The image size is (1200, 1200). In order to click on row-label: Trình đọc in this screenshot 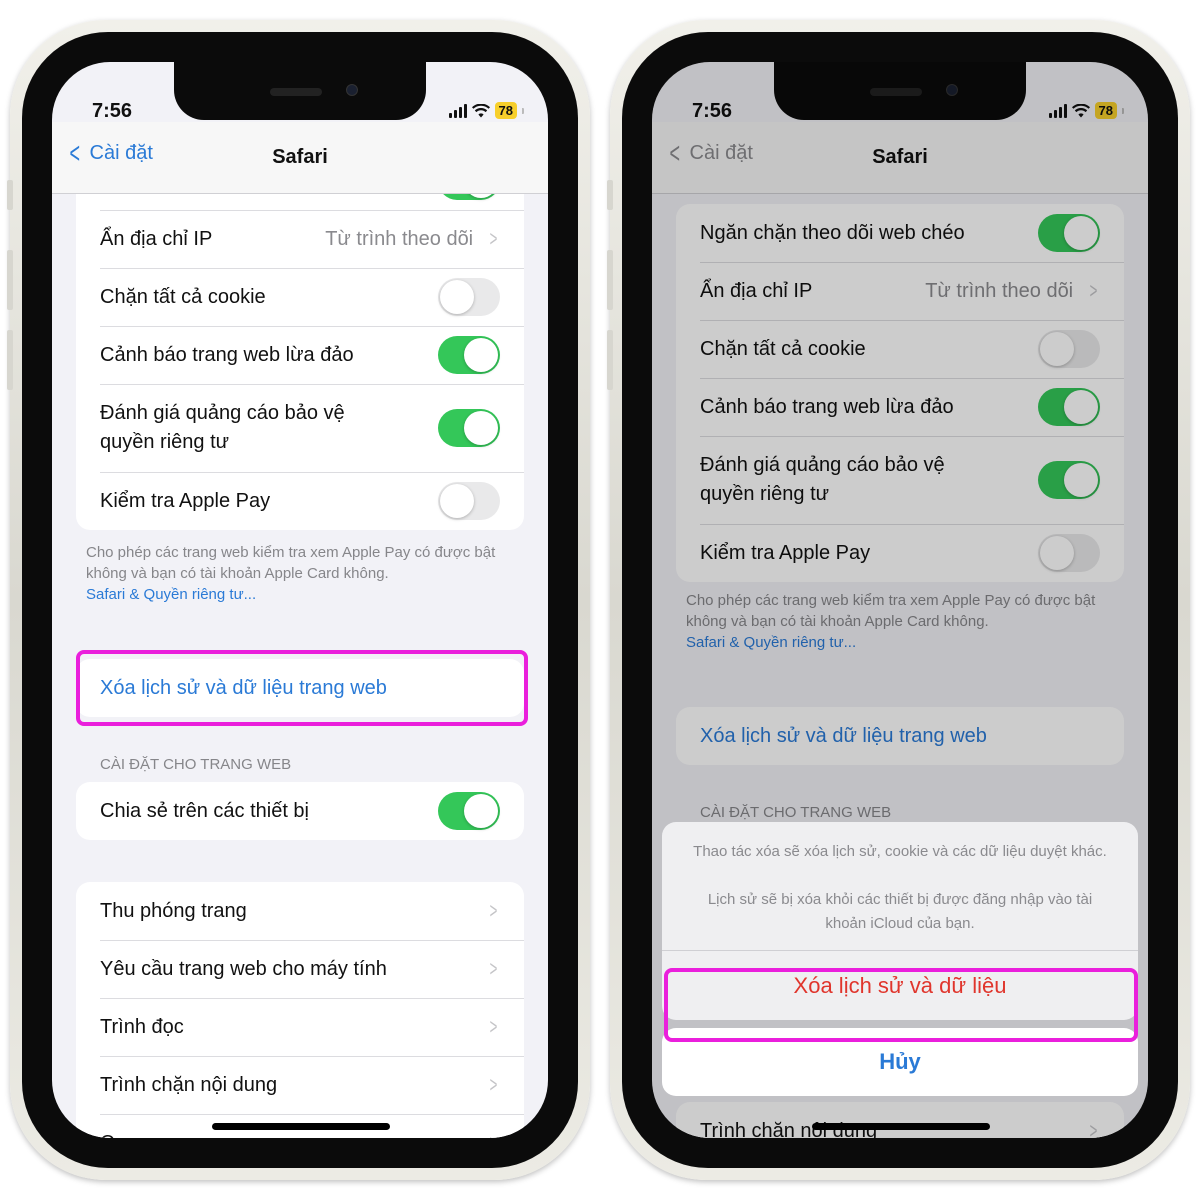, I will do `click(142, 1026)`.